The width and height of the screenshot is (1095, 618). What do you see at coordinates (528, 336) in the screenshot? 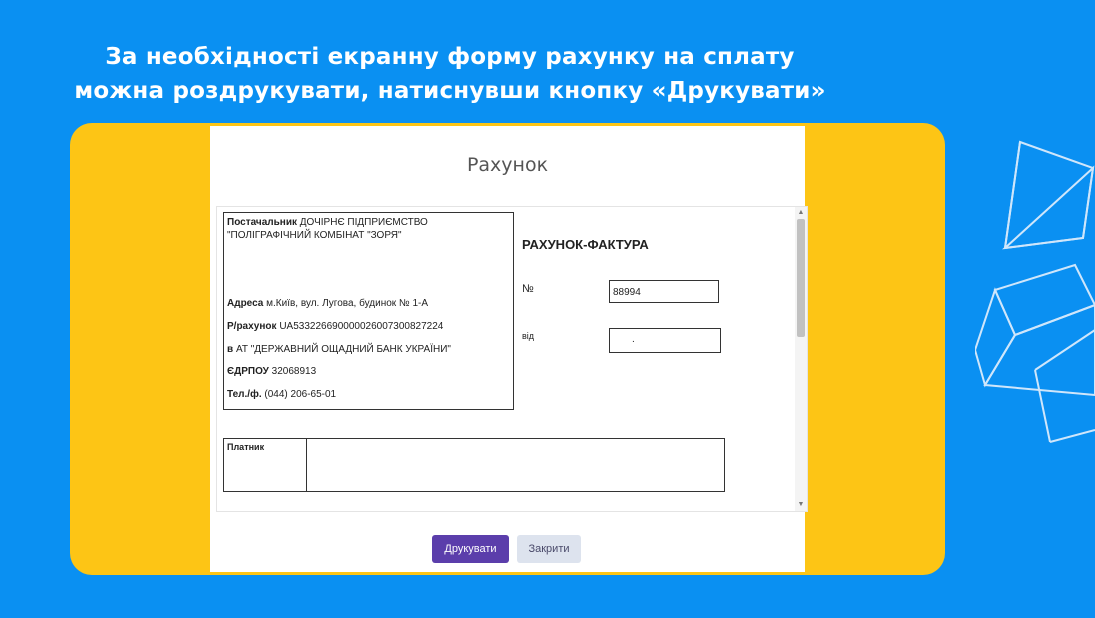
I see `invoice-date-label: від` at bounding box center [528, 336].